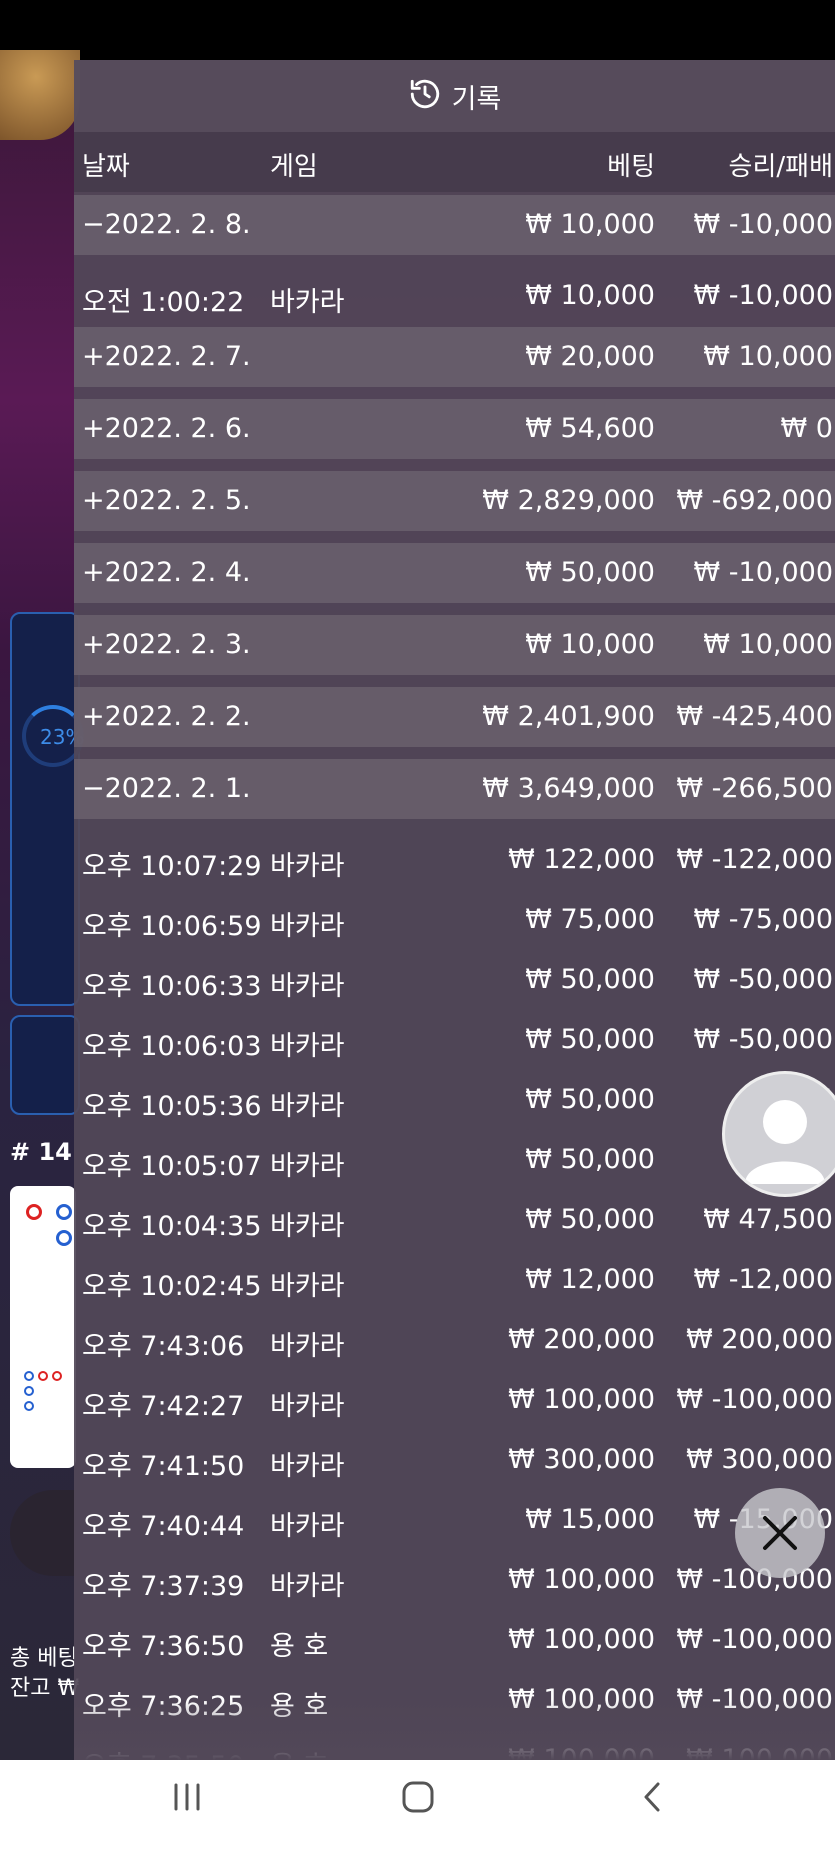  Describe the element at coordinates (172, 1166) in the screenshot. I see `cell-date: 오후 10:05:07` at that location.